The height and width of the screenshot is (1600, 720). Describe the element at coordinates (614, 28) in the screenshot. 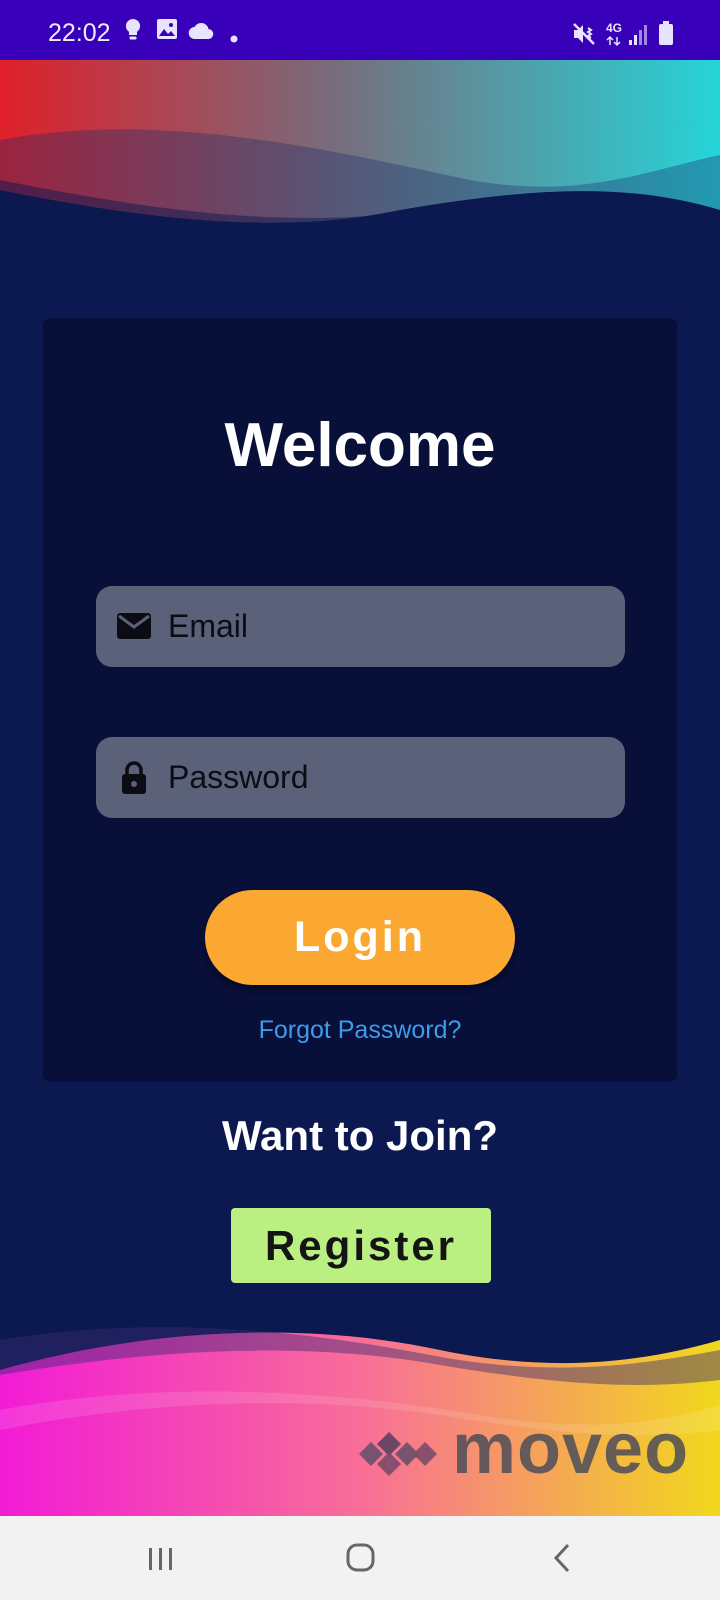

I see `network-4g-label: 4G` at that location.